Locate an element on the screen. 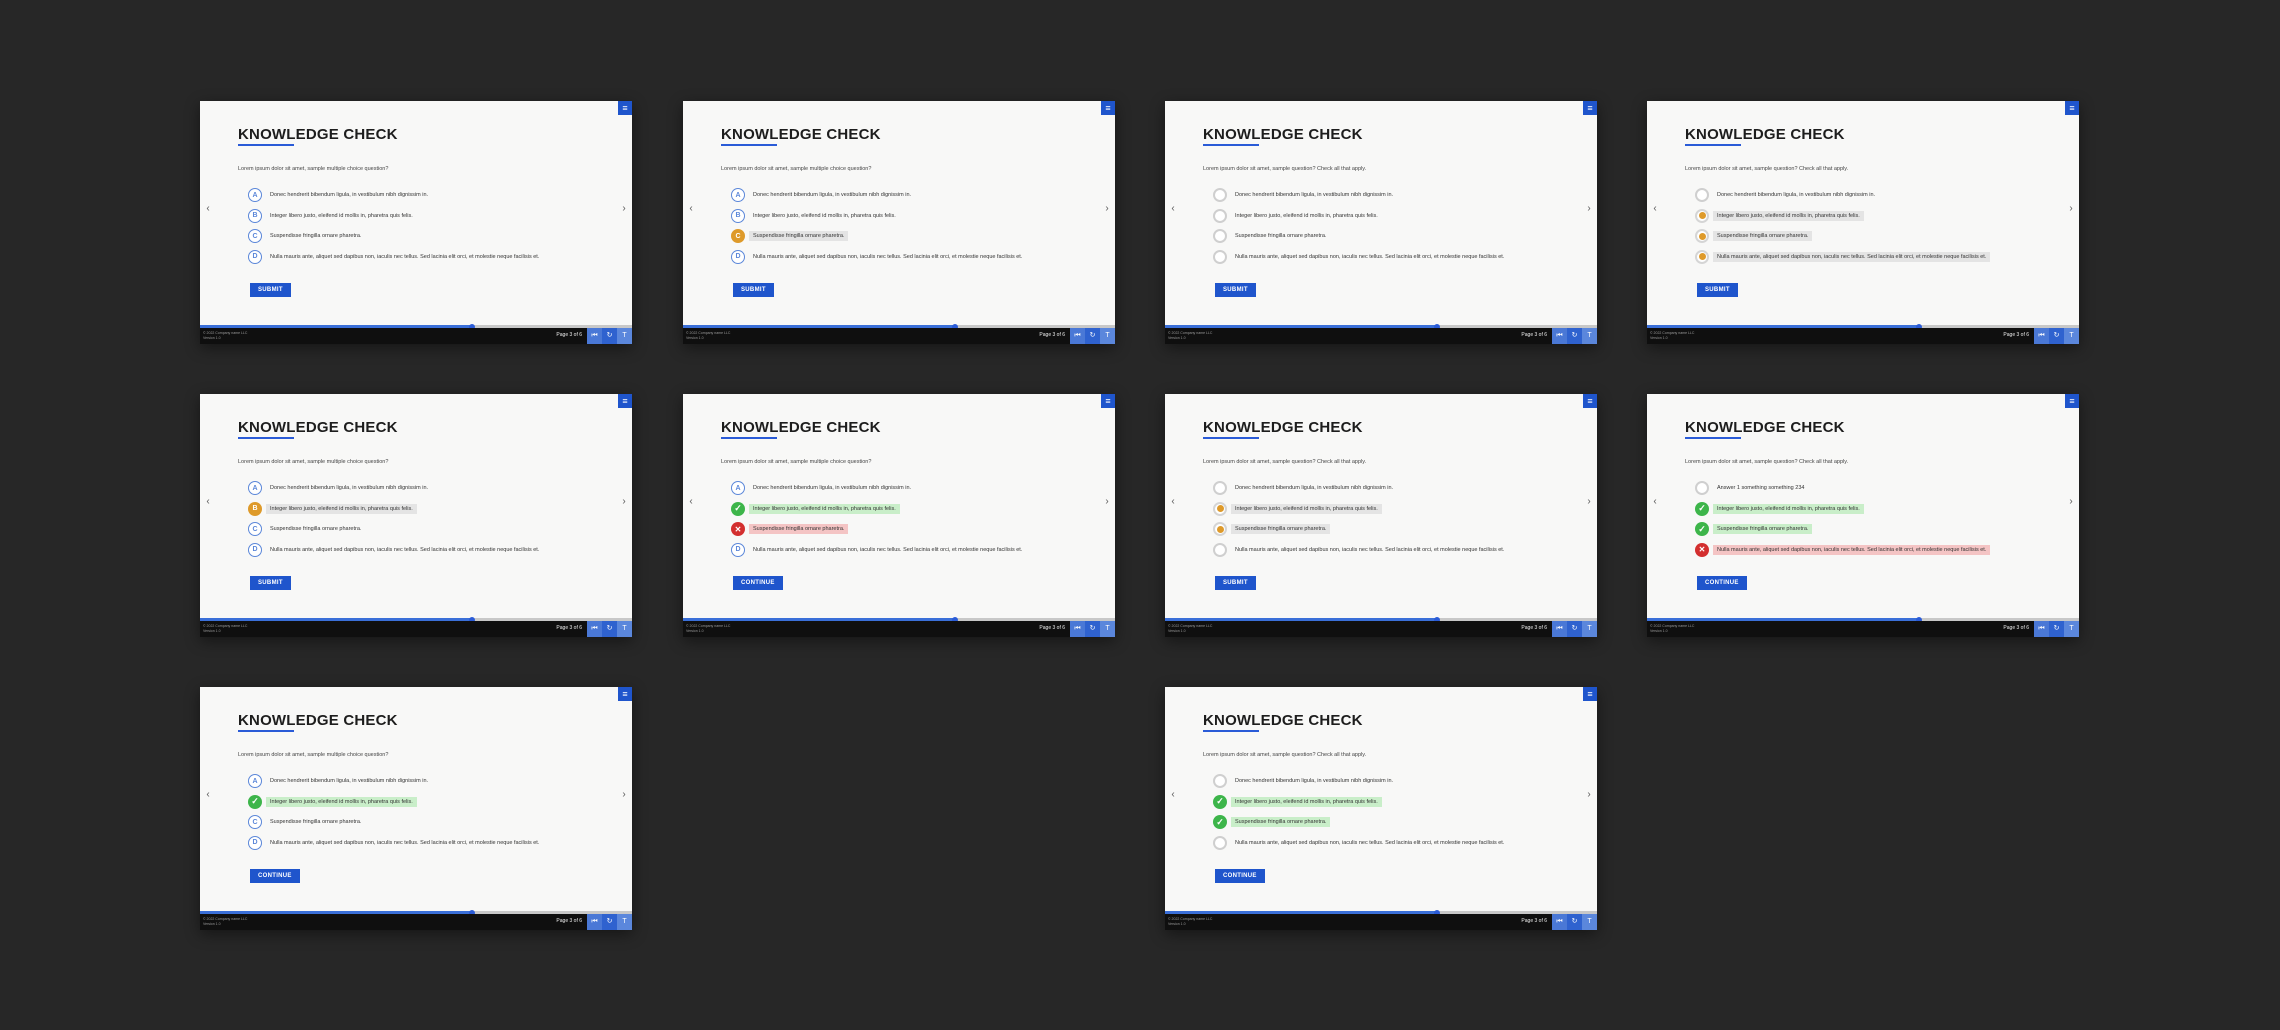  answer-option: ✓ Suspendisse fringilla ornare pharetra. is located at coordinates (1842, 529).